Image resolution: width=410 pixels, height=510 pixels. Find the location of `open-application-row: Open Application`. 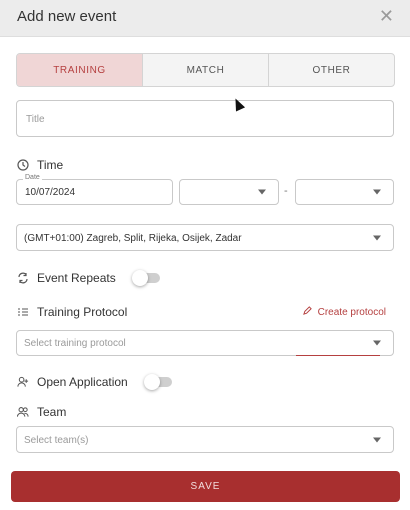

open-application-row: Open Application is located at coordinates (94, 382).